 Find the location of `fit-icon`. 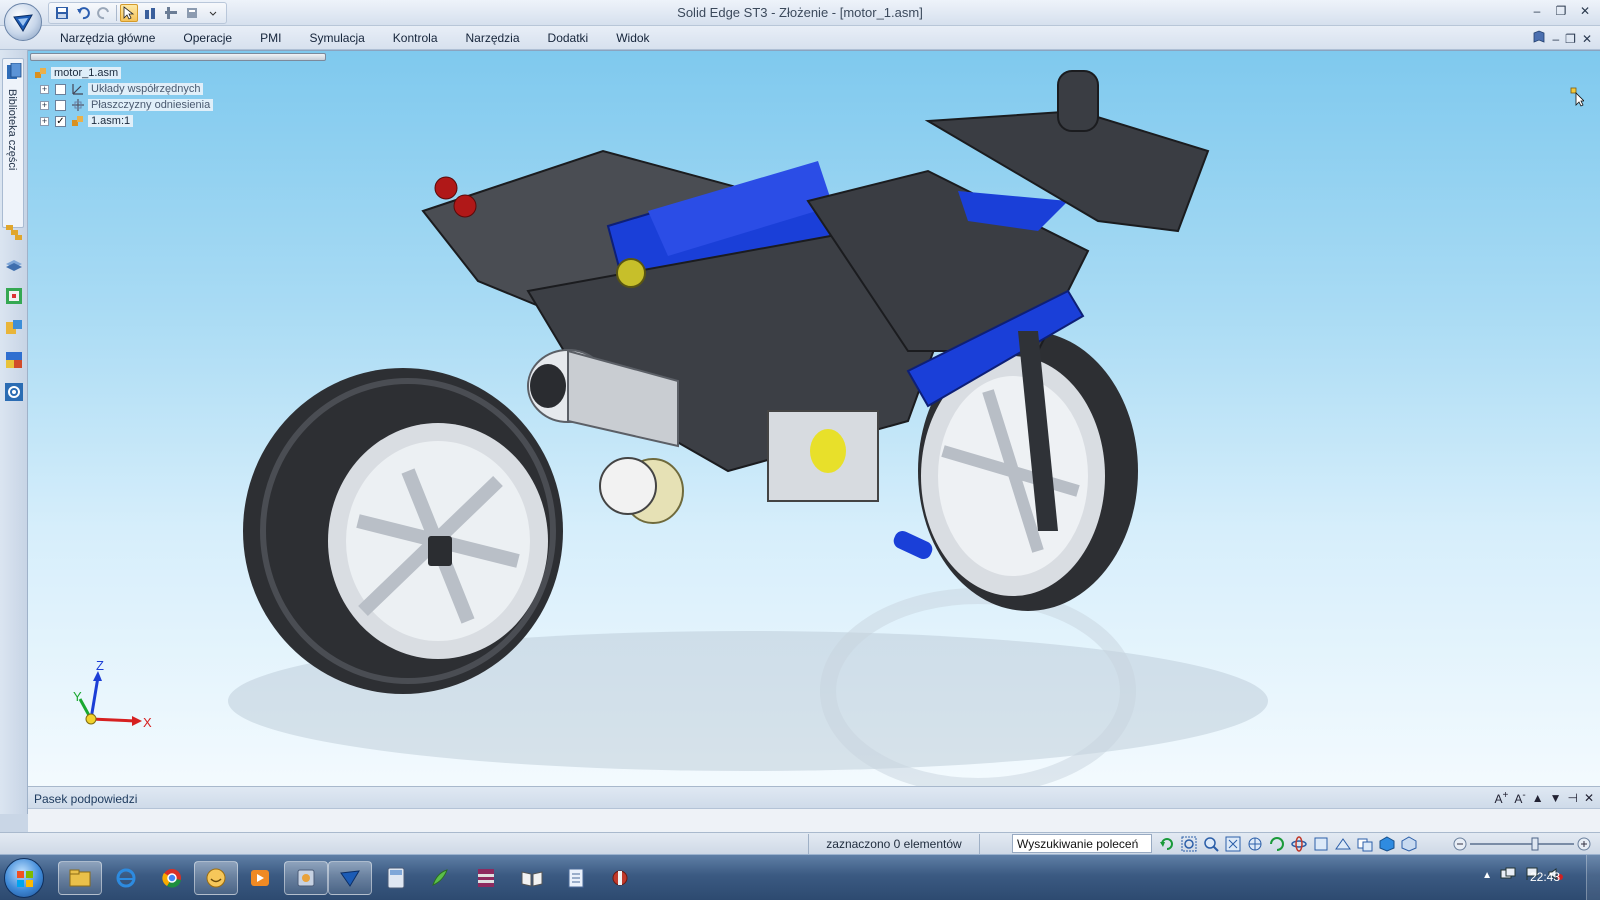

fit-icon is located at coordinates (1233, 844).